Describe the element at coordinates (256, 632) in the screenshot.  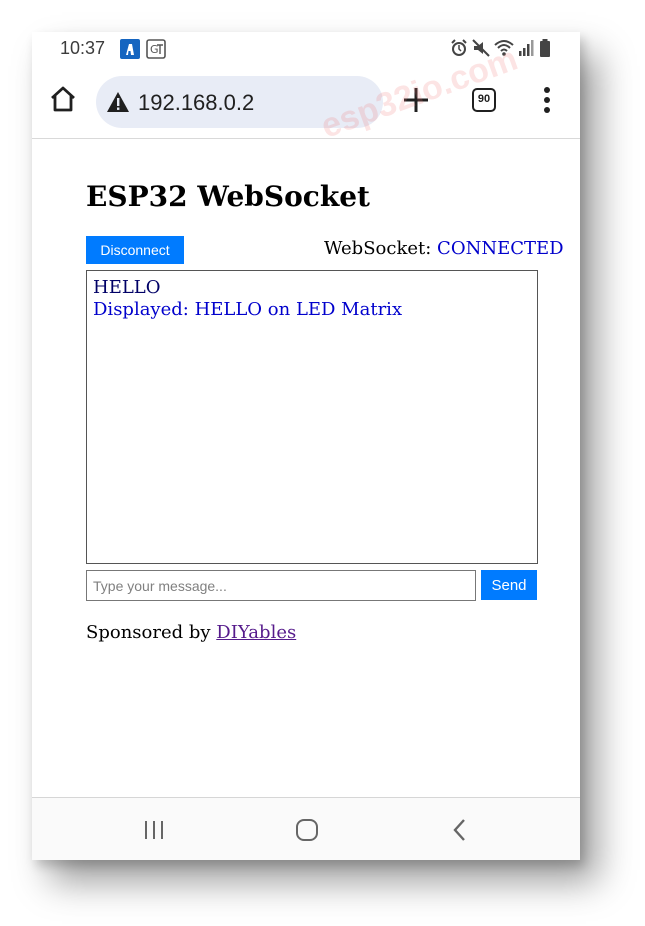
I see `sponsor-link: DIYables` at that location.